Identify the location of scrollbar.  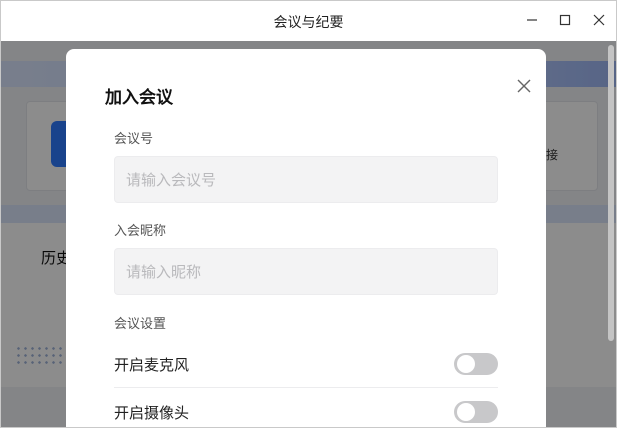
(611, 193).